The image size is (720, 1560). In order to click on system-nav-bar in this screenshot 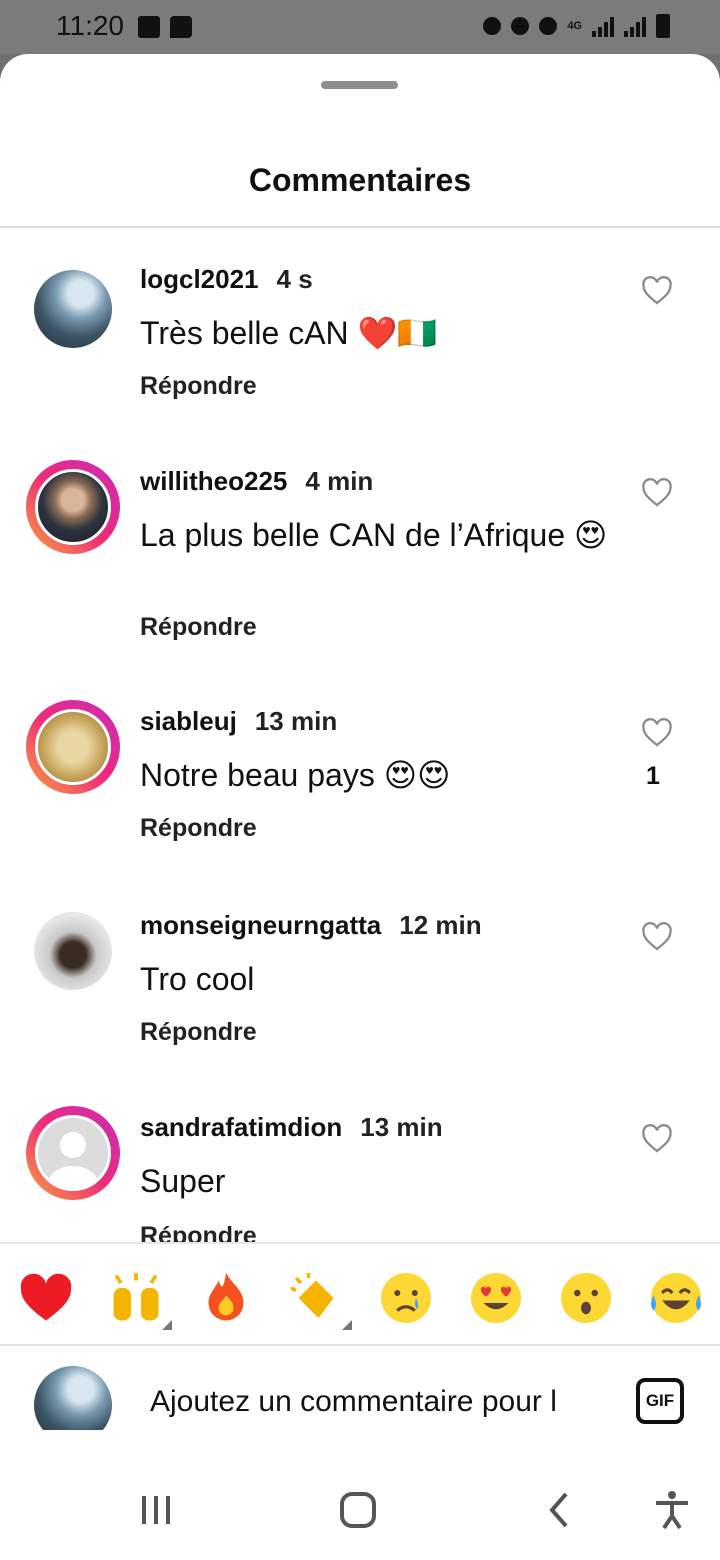, I will do `click(360, 1495)`.